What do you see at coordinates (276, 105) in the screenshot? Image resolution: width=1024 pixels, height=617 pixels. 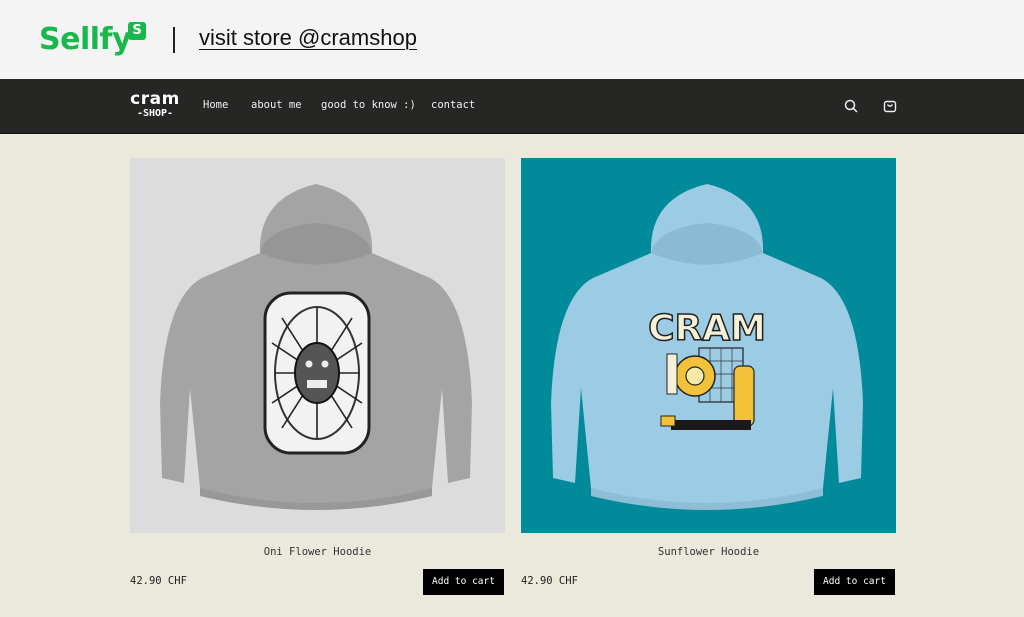 I see `nav-about-me: about me` at bounding box center [276, 105].